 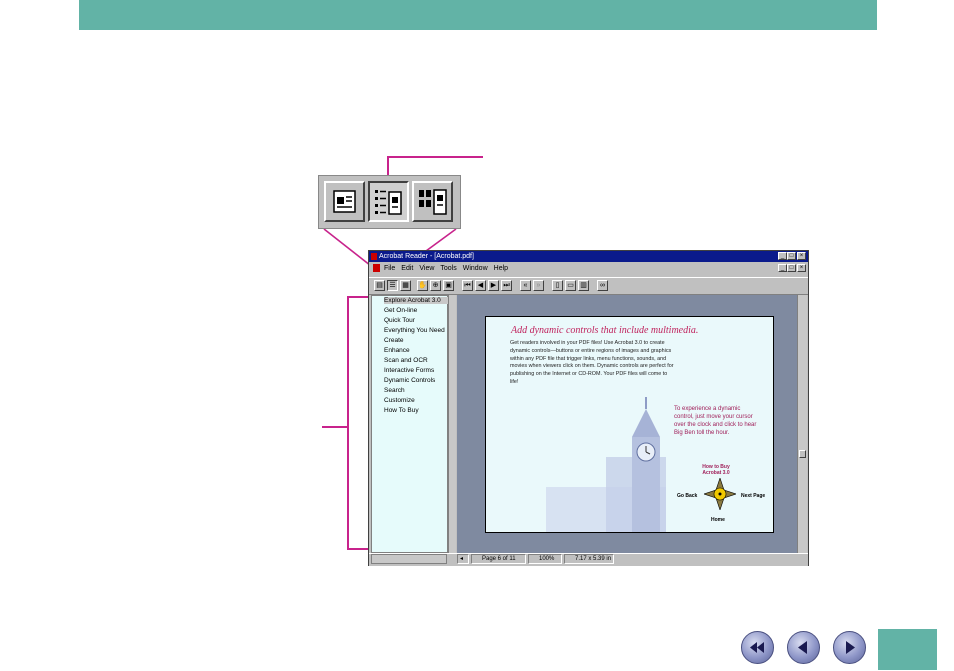 What do you see at coordinates (545, 559) in the screenshot?
I see `zoom-field: 100%` at bounding box center [545, 559].